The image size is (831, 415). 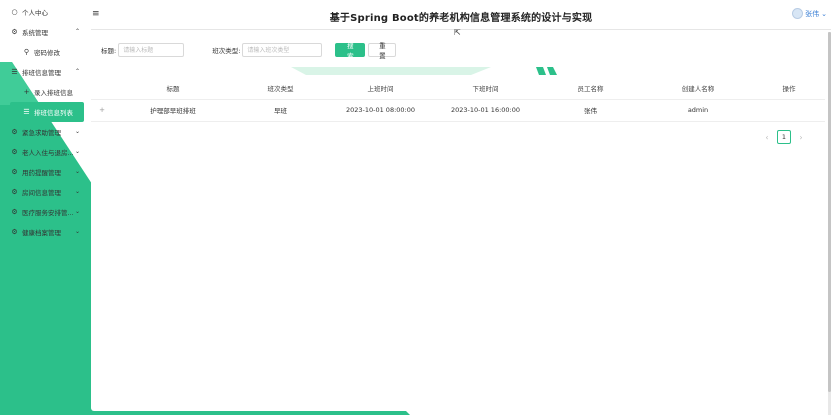 What do you see at coordinates (798, 13) in the screenshot?
I see `avatar` at bounding box center [798, 13].